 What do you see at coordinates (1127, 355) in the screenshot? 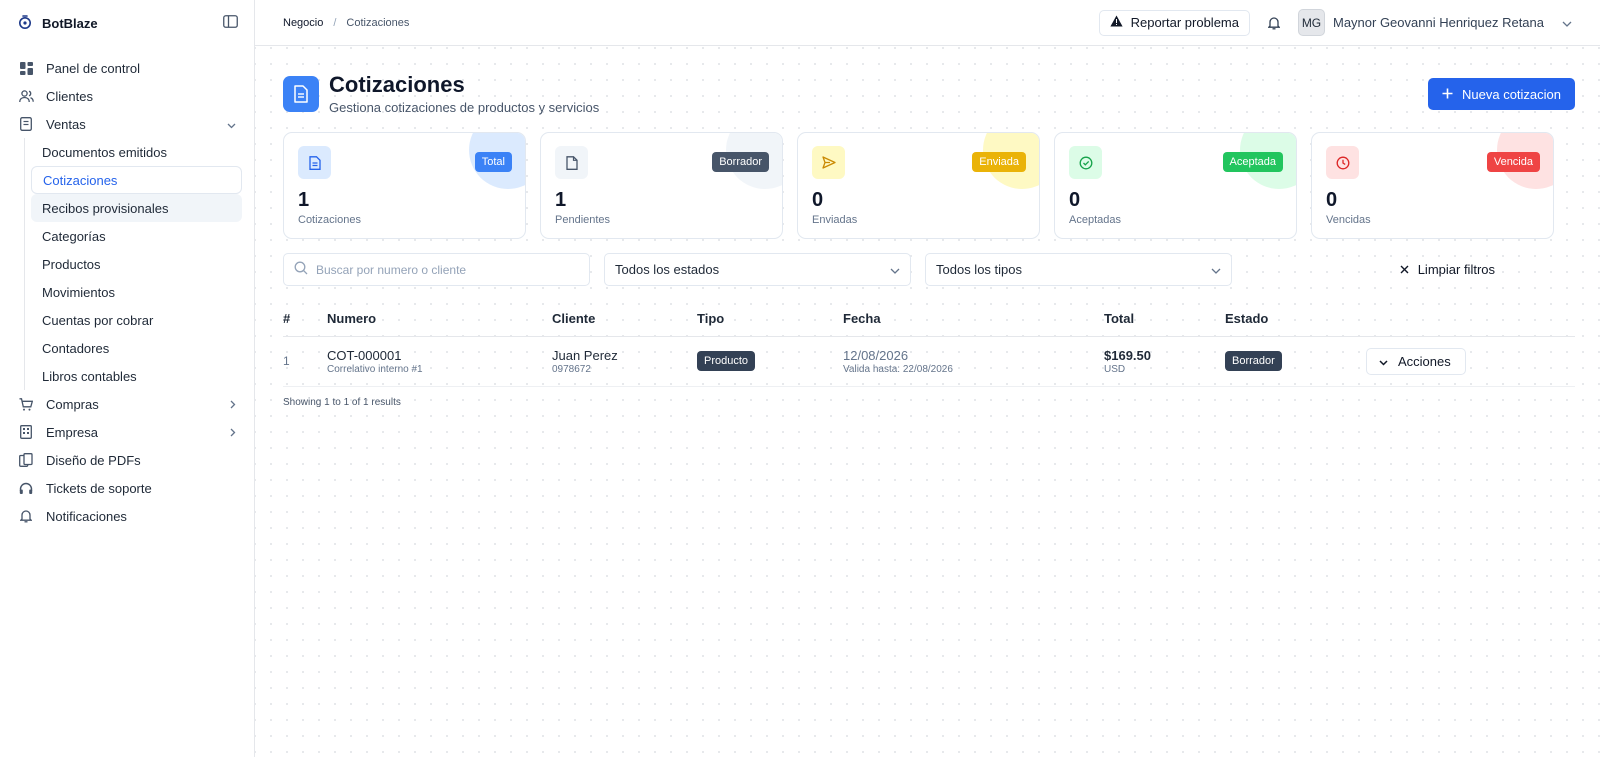
I see `quote-total: $169.50` at bounding box center [1127, 355].